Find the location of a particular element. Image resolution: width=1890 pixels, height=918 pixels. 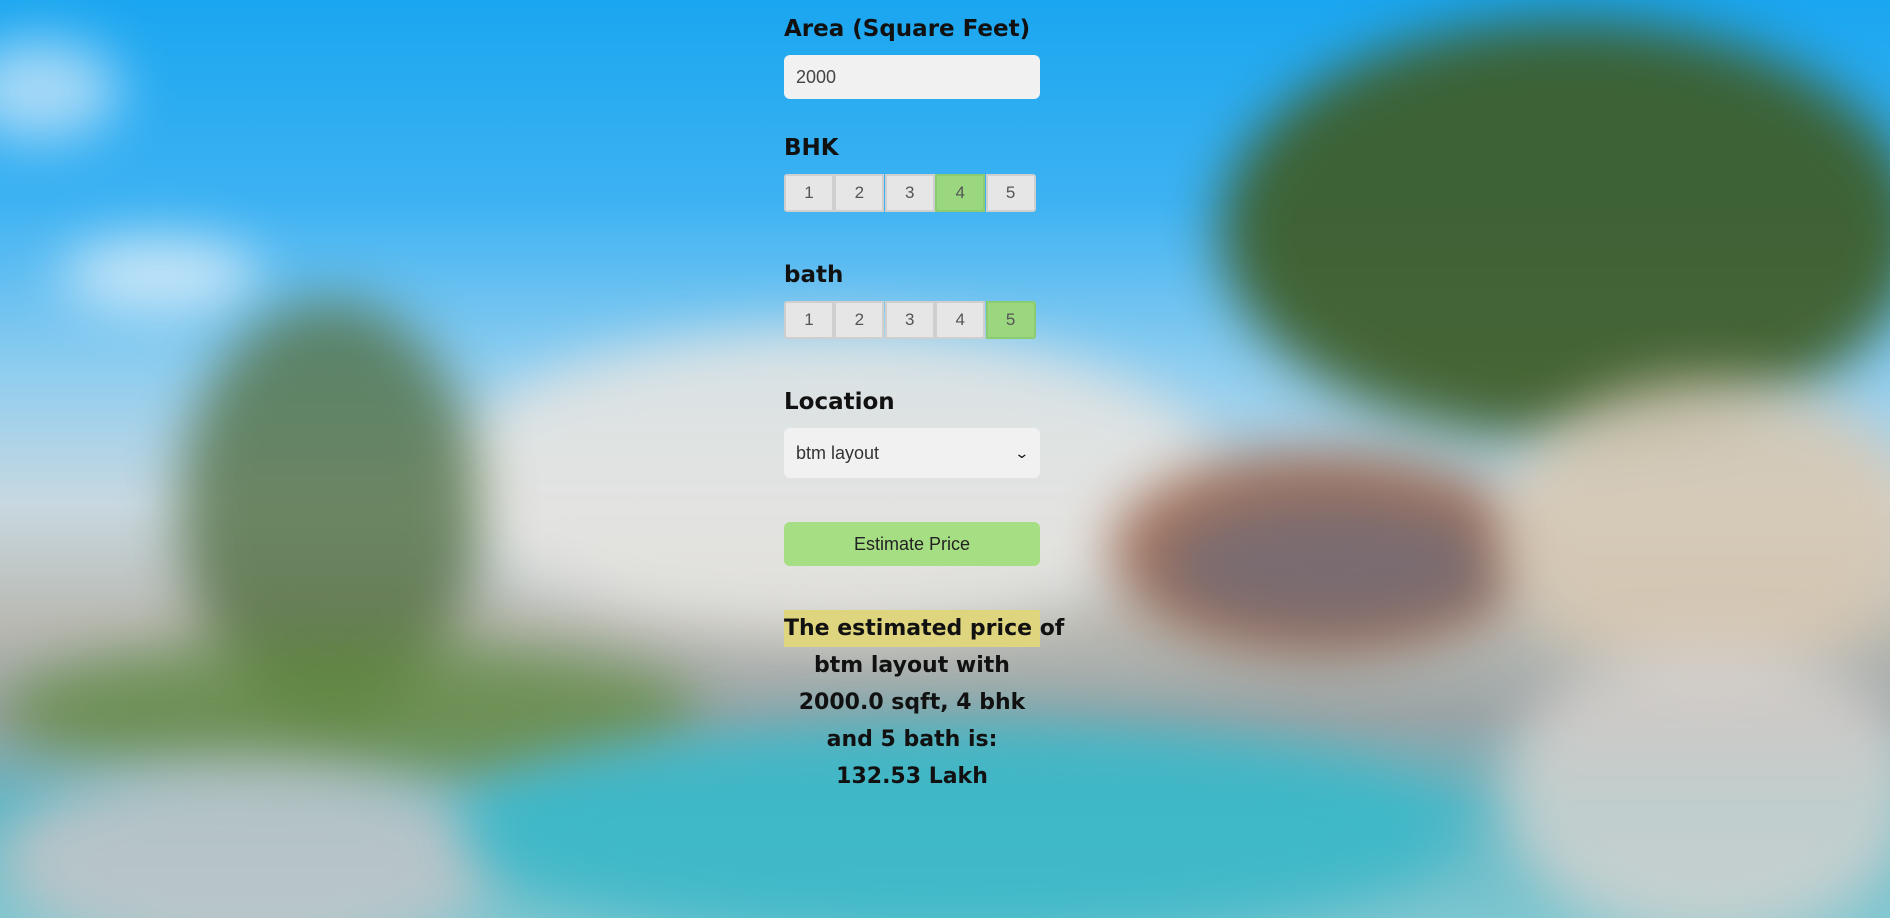

bath-switch: 1 2 3 4 5 is located at coordinates (910, 320).